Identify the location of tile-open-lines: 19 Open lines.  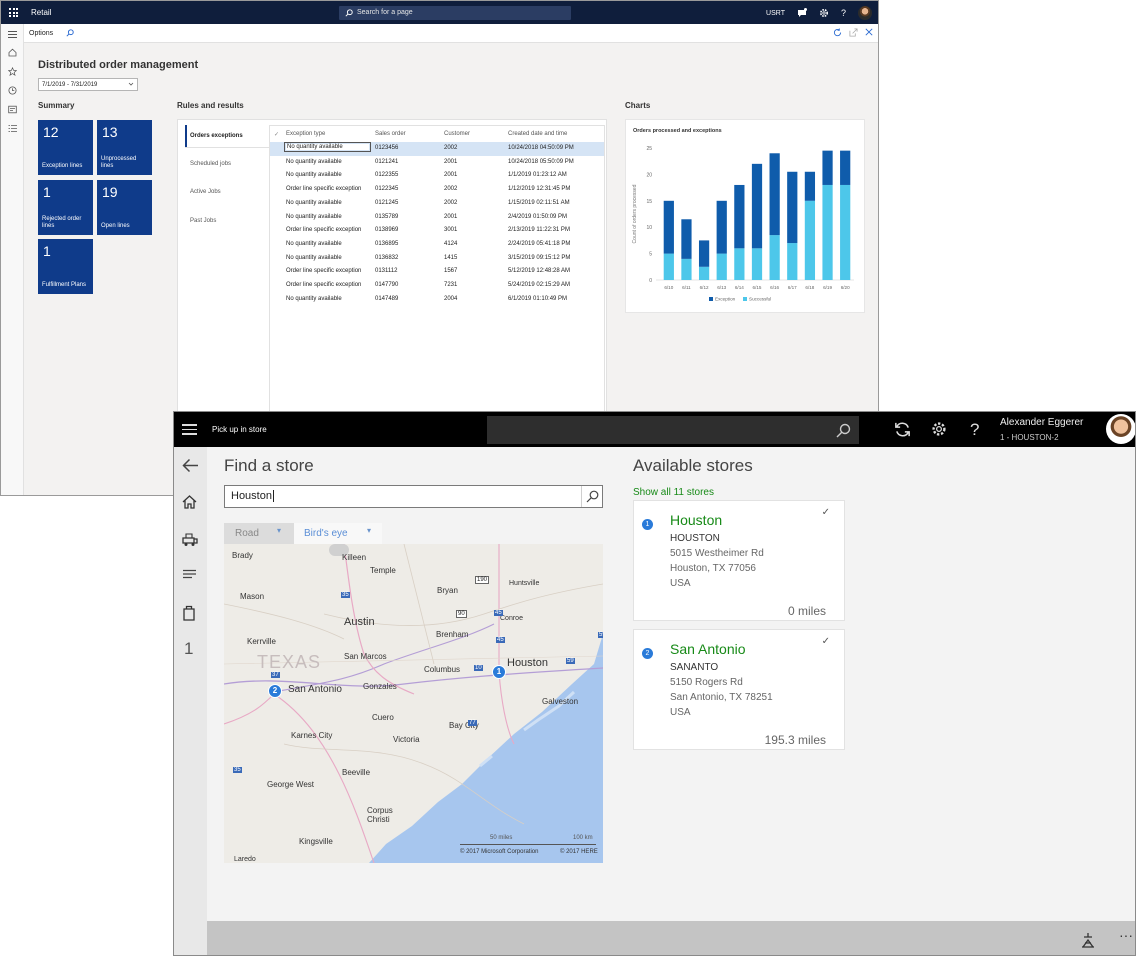
(124, 207).